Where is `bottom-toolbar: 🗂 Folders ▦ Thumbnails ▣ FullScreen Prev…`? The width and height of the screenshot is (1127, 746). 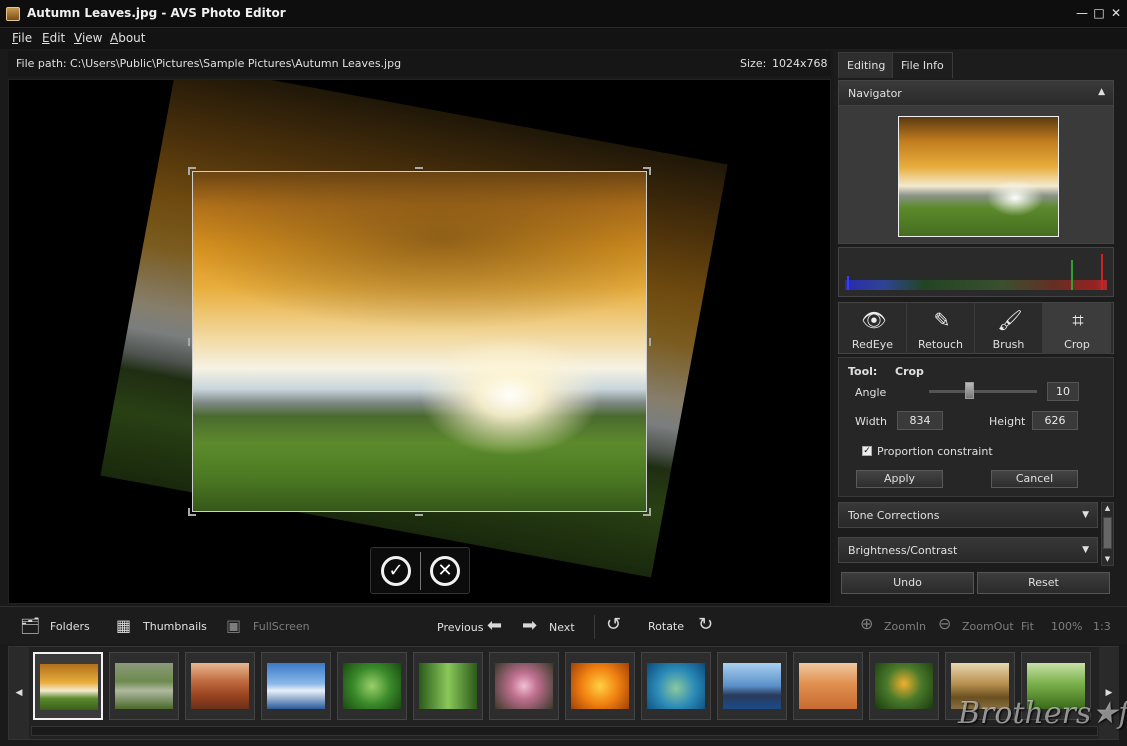 bottom-toolbar: 🗂 Folders ▦ Thumbnails ▣ FullScreen Prev… is located at coordinates (563, 625).